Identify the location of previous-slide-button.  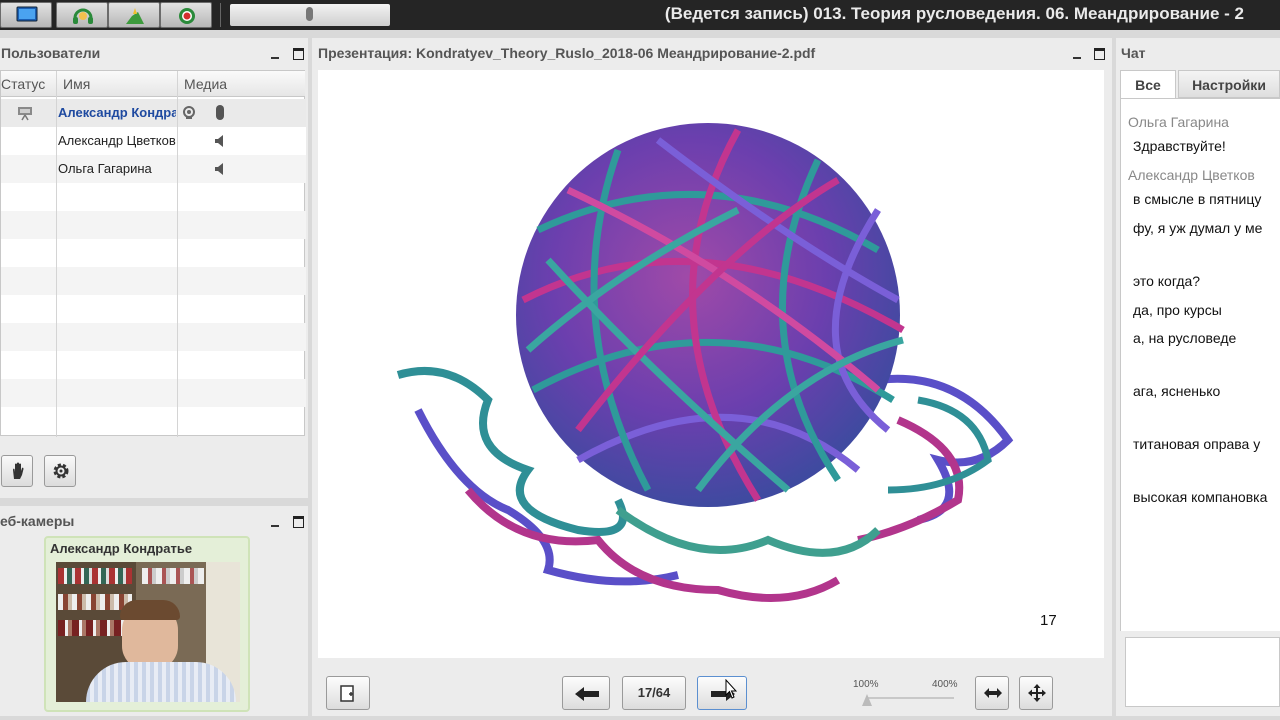
(586, 693).